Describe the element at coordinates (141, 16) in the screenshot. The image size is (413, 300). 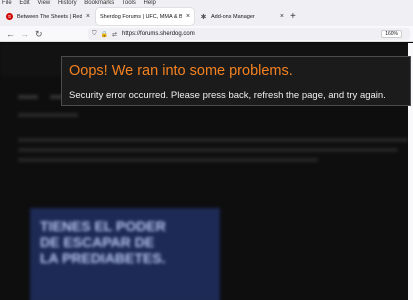
I see `tab-title: Sherdog Forums | UFC, MMA & Boxing` at that location.